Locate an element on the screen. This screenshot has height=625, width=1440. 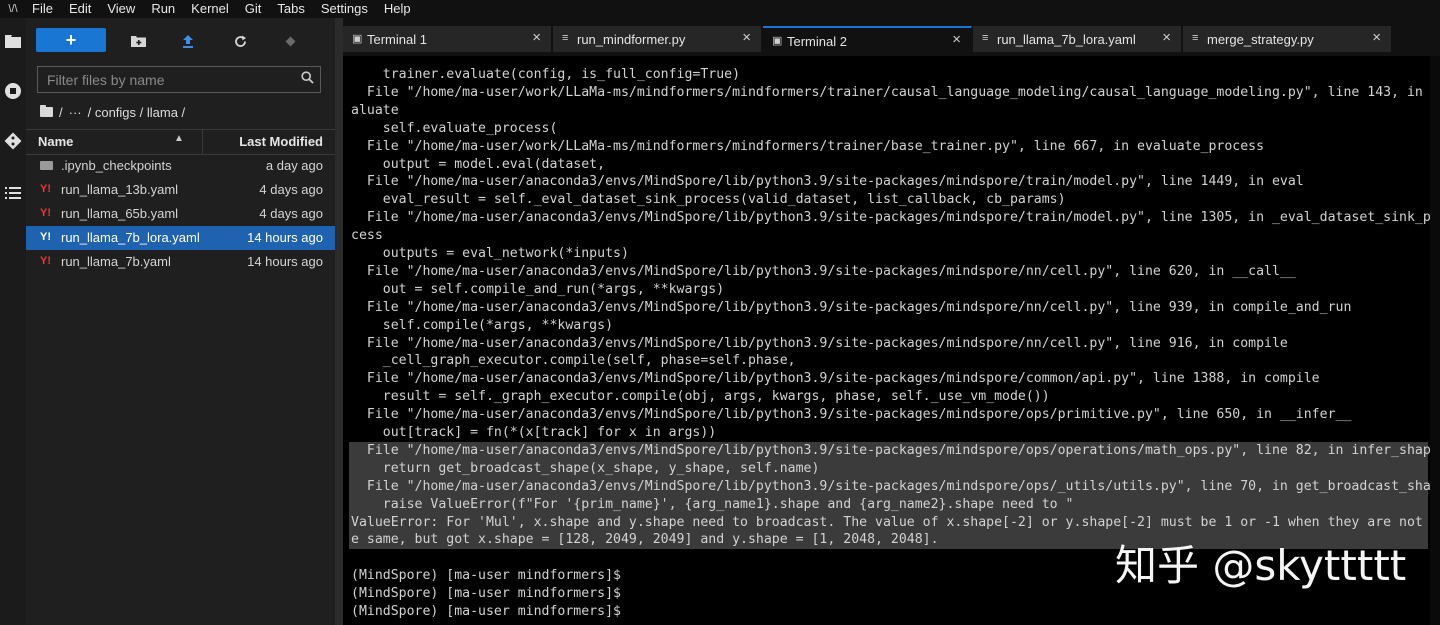
name-column-header: Name is located at coordinates (55, 141).